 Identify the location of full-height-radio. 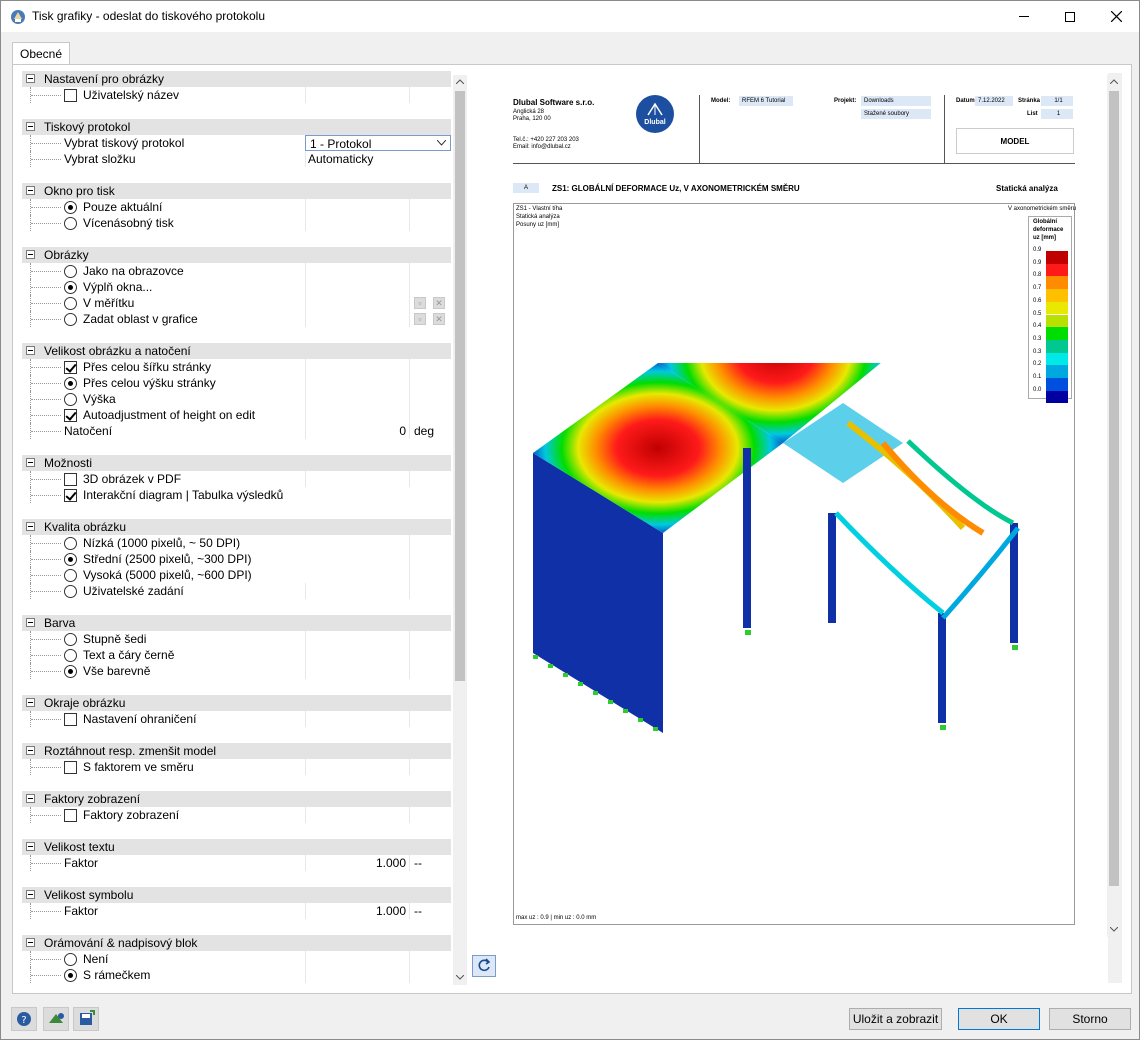
(70, 383).